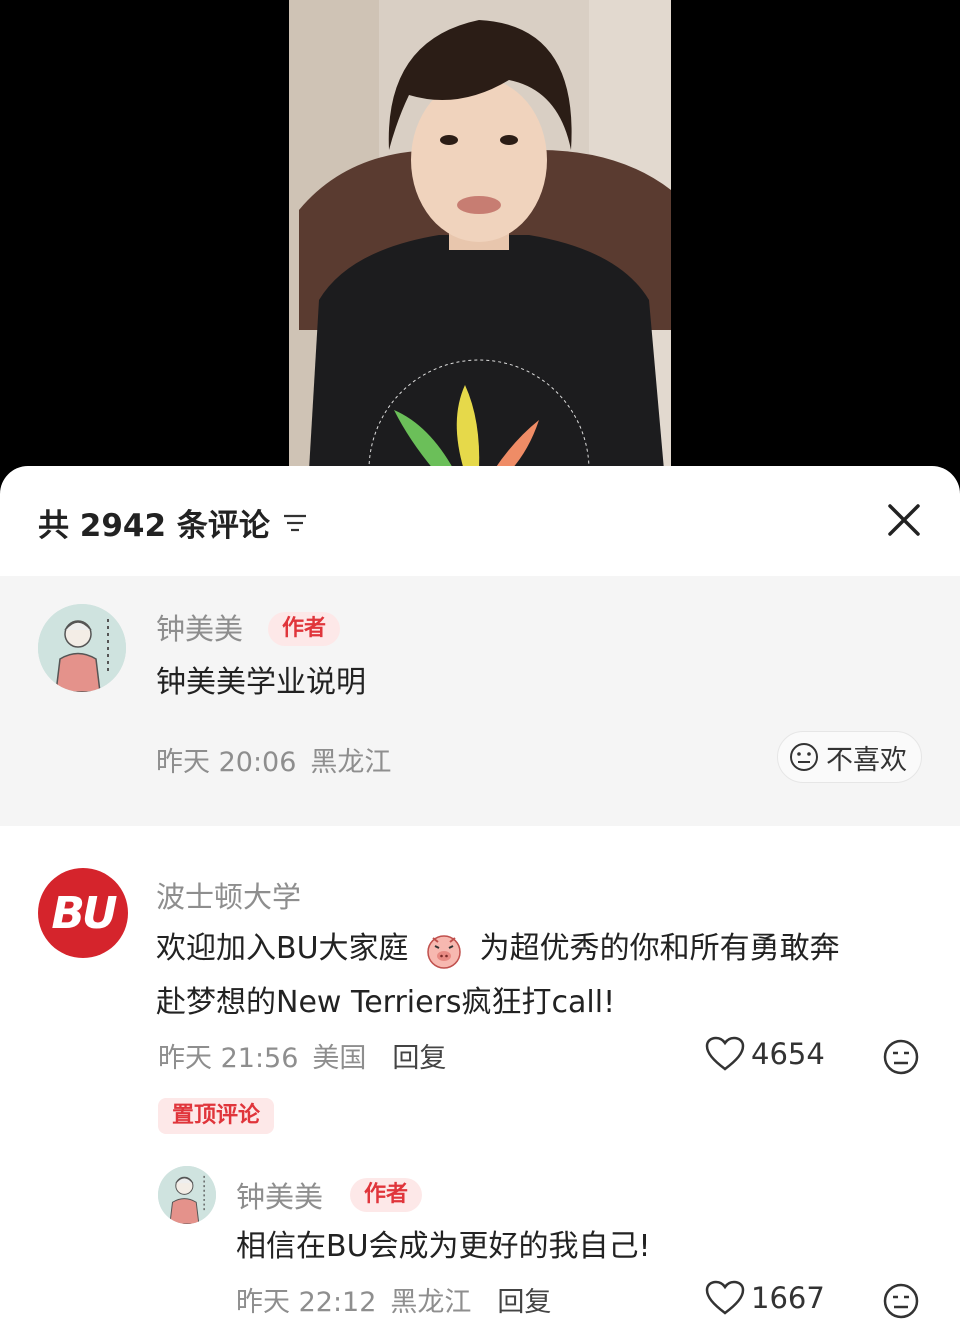 This screenshot has width=960, height=1323. Describe the element at coordinates (866, 760) in the screenshot. I see `dislike-label: 不喜欢` at that location.